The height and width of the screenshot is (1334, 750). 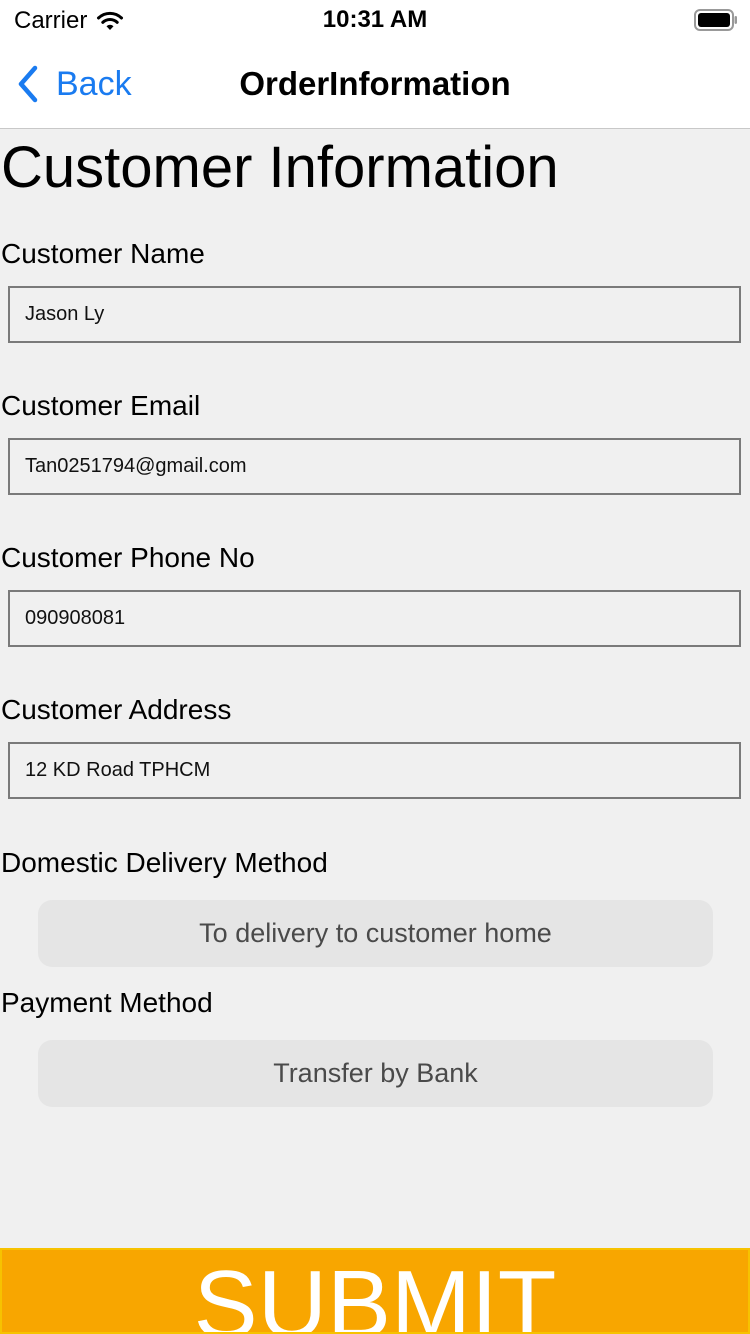 I want to click on status-time: 10:31 AM, so click(x=375, y=19).